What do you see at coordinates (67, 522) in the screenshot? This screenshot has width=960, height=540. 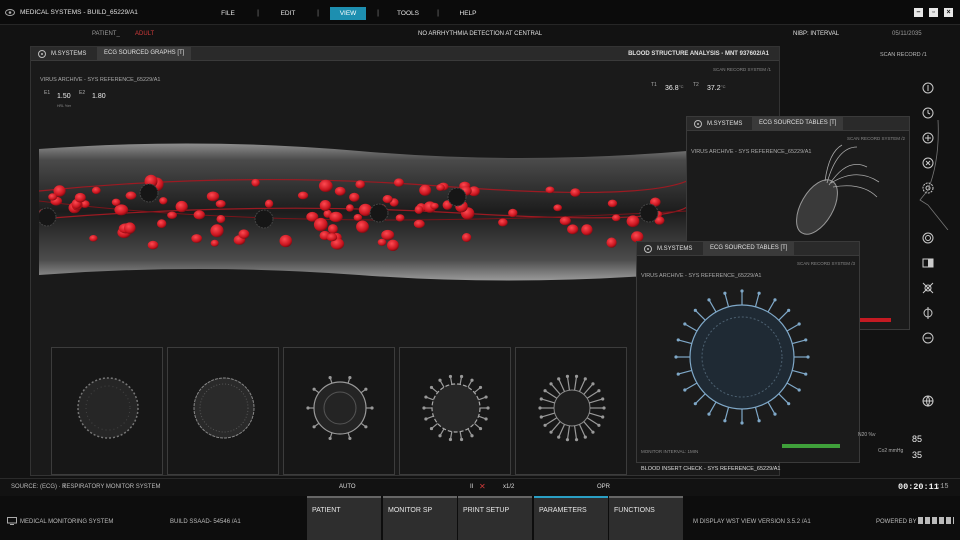 I see `system-name: MEDICAL MONITORING SYSTEM` at bounding box center [67, 522].